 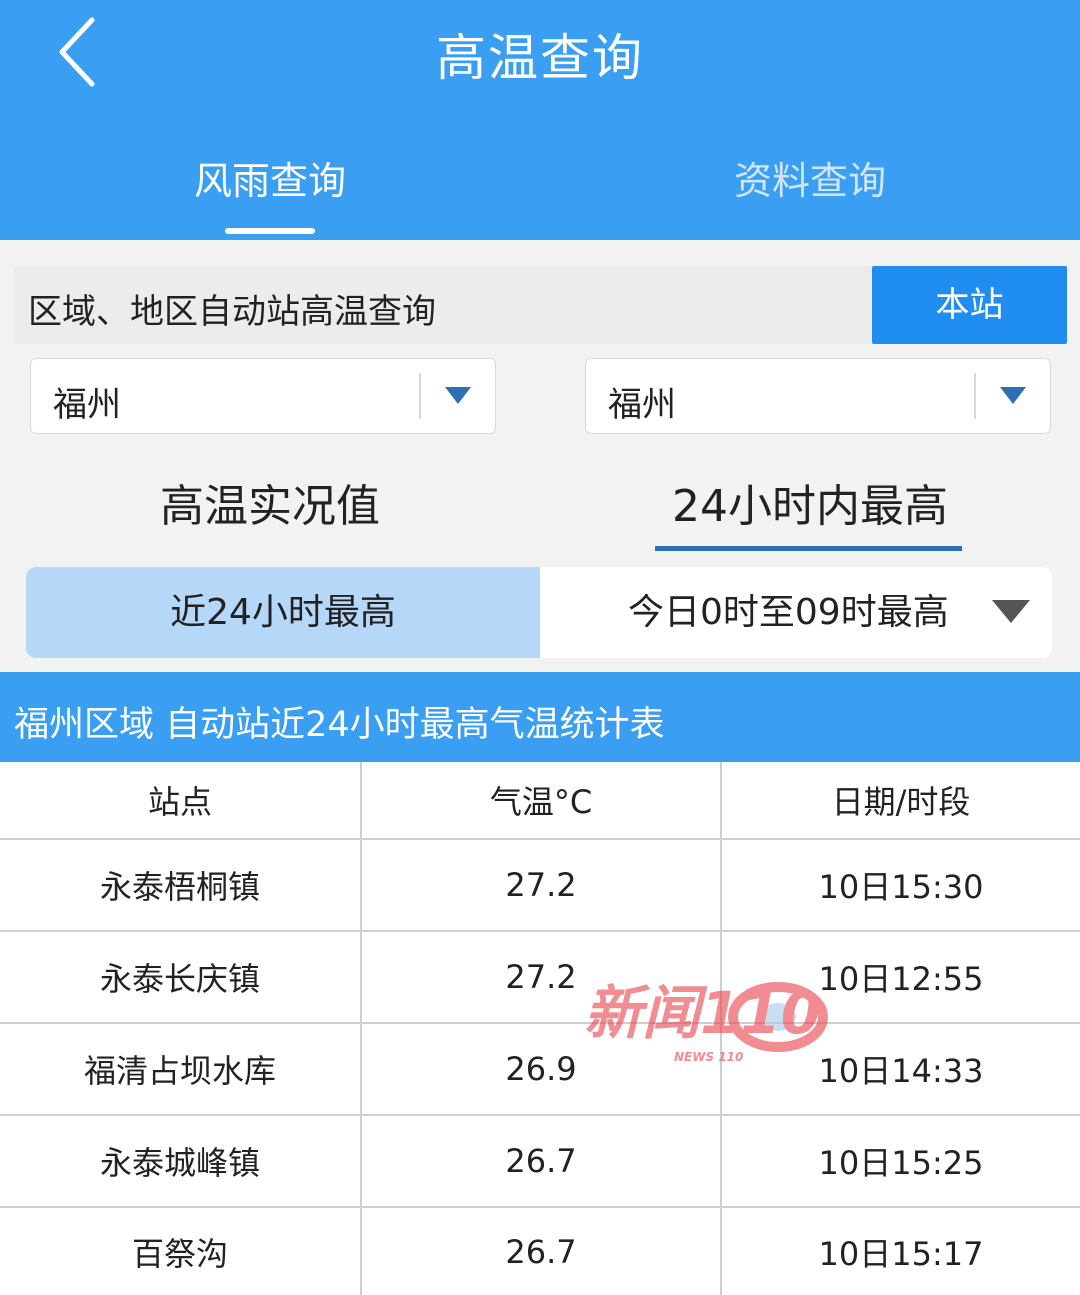 What do you see at coordinates (808, 548) in the screenshot?
I see `active-mode-indicator` at bounding box center [808, 548].